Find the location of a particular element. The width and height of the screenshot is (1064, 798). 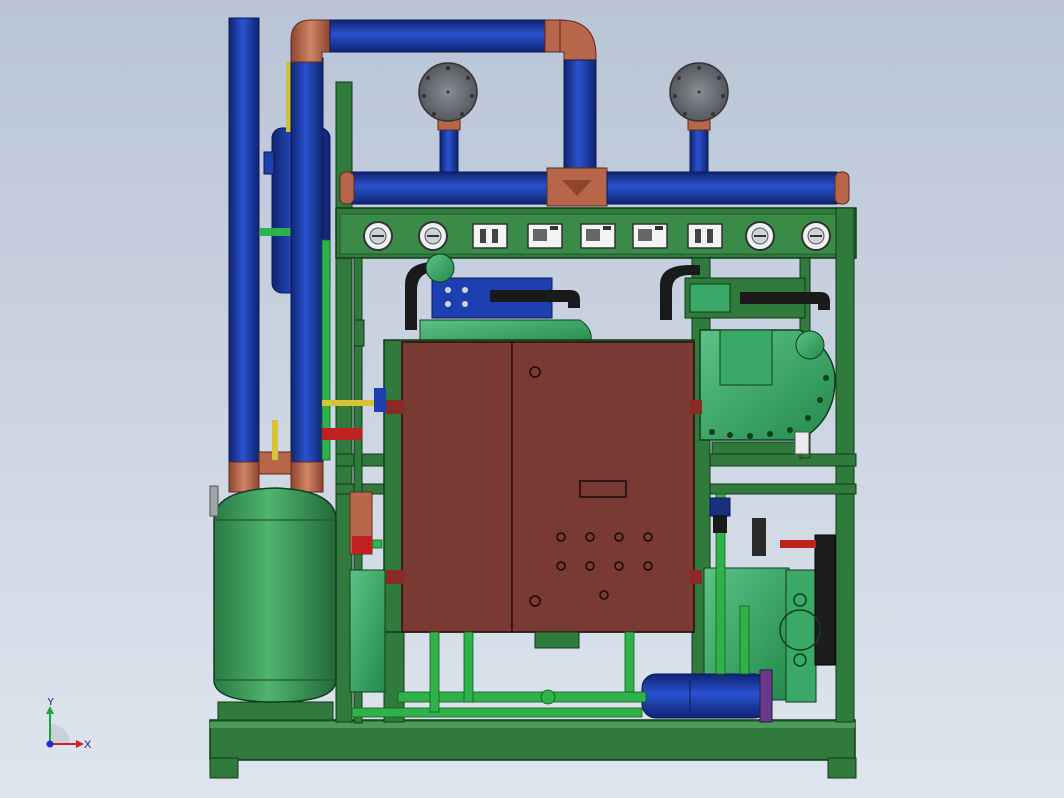

electrical-control-panel is located at coordinates (542, 494).